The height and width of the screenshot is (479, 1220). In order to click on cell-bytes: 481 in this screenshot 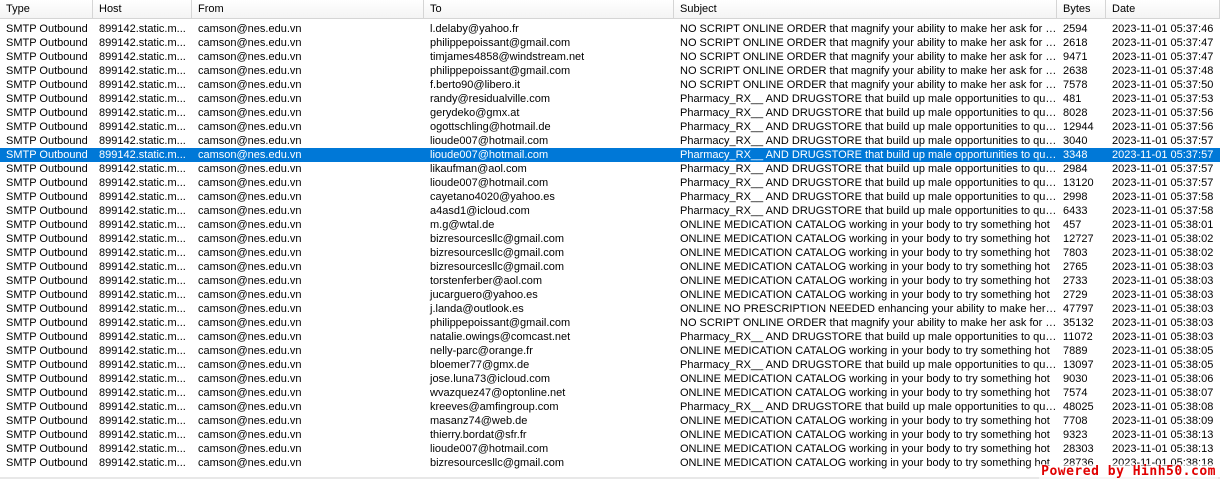, I will do `click(1072, 99)`.